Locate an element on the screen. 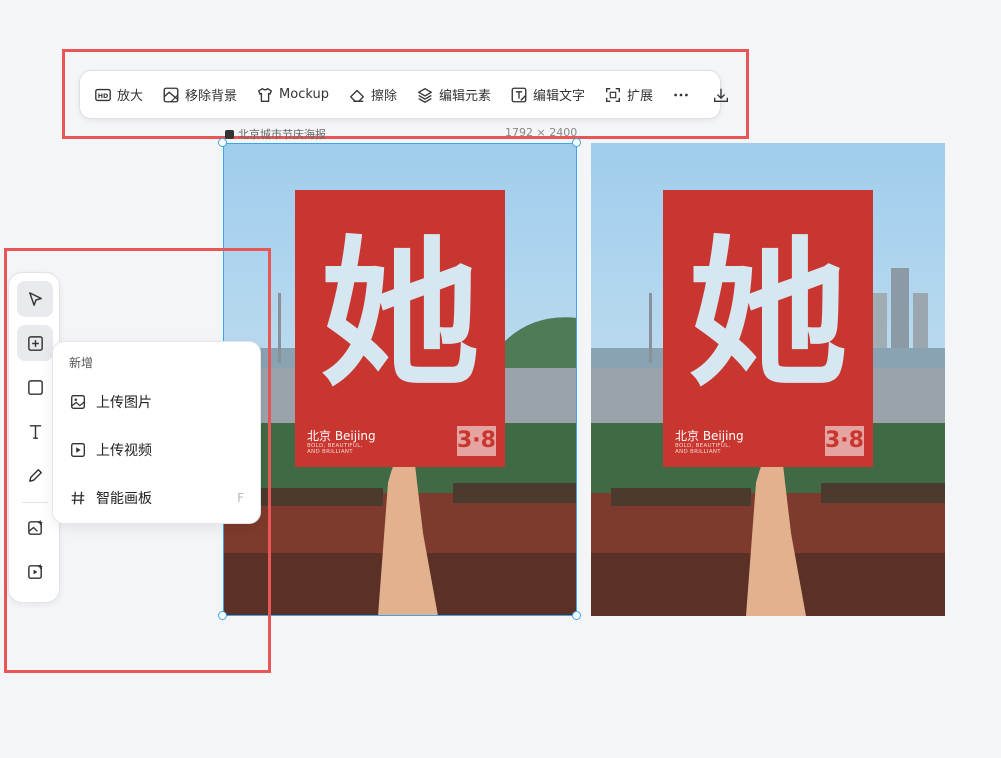  ai-video-button is located at coordinates (35, 571).